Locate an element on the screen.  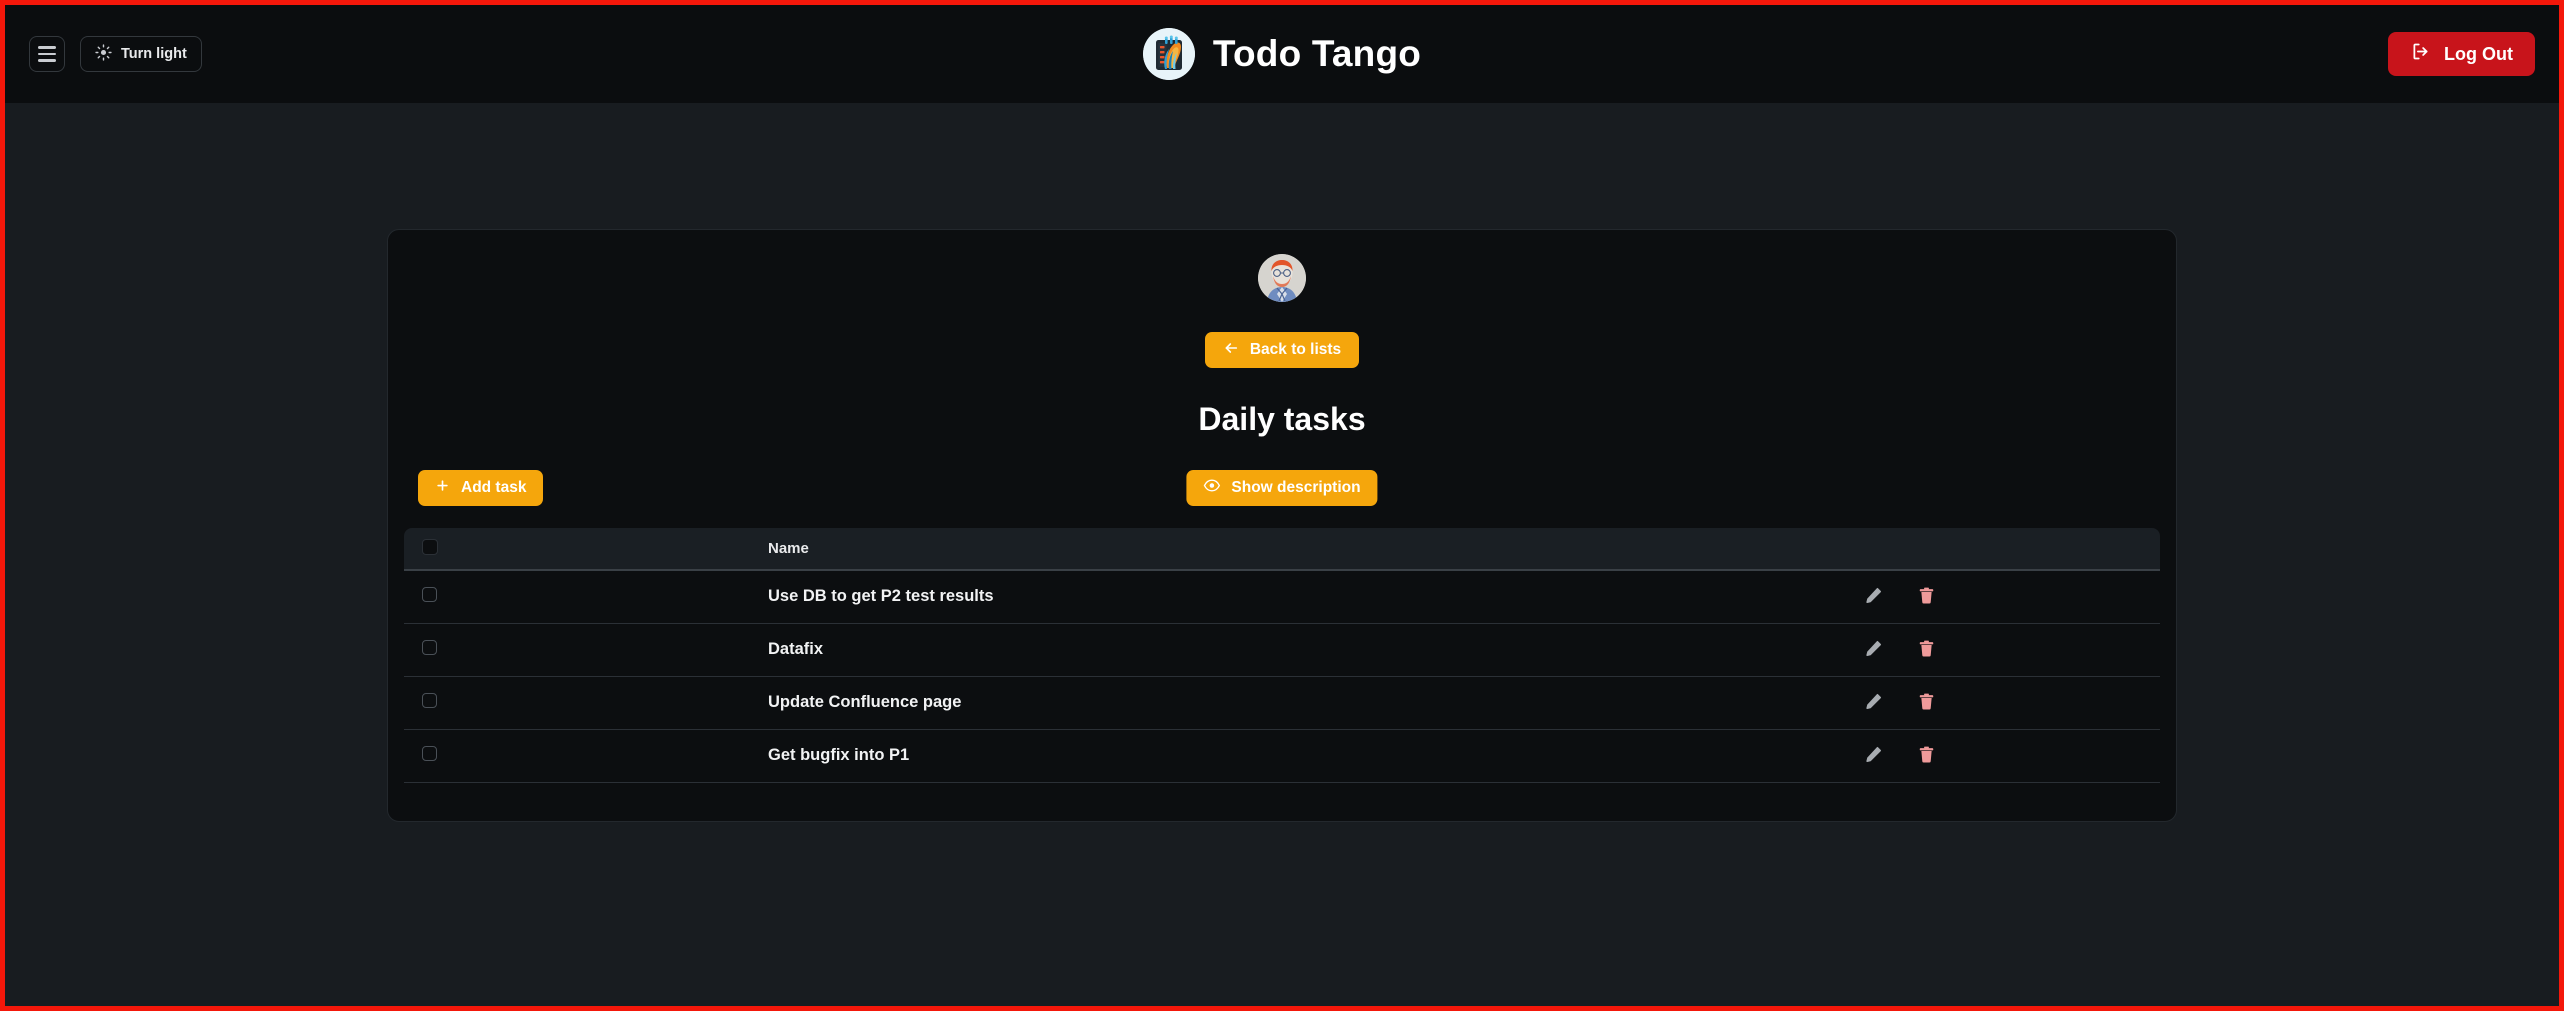
topbar-left-group: Turn light is located at coordinates (115, 54).